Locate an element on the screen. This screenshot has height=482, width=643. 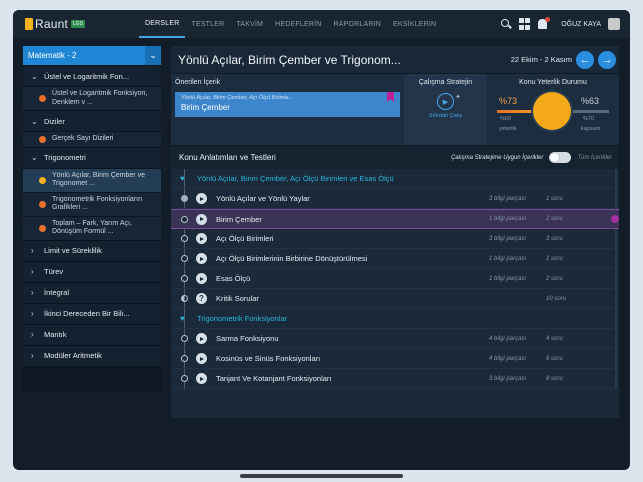
toggle-right-label: Tüm İçerikler is located at coordinates (594, 158).